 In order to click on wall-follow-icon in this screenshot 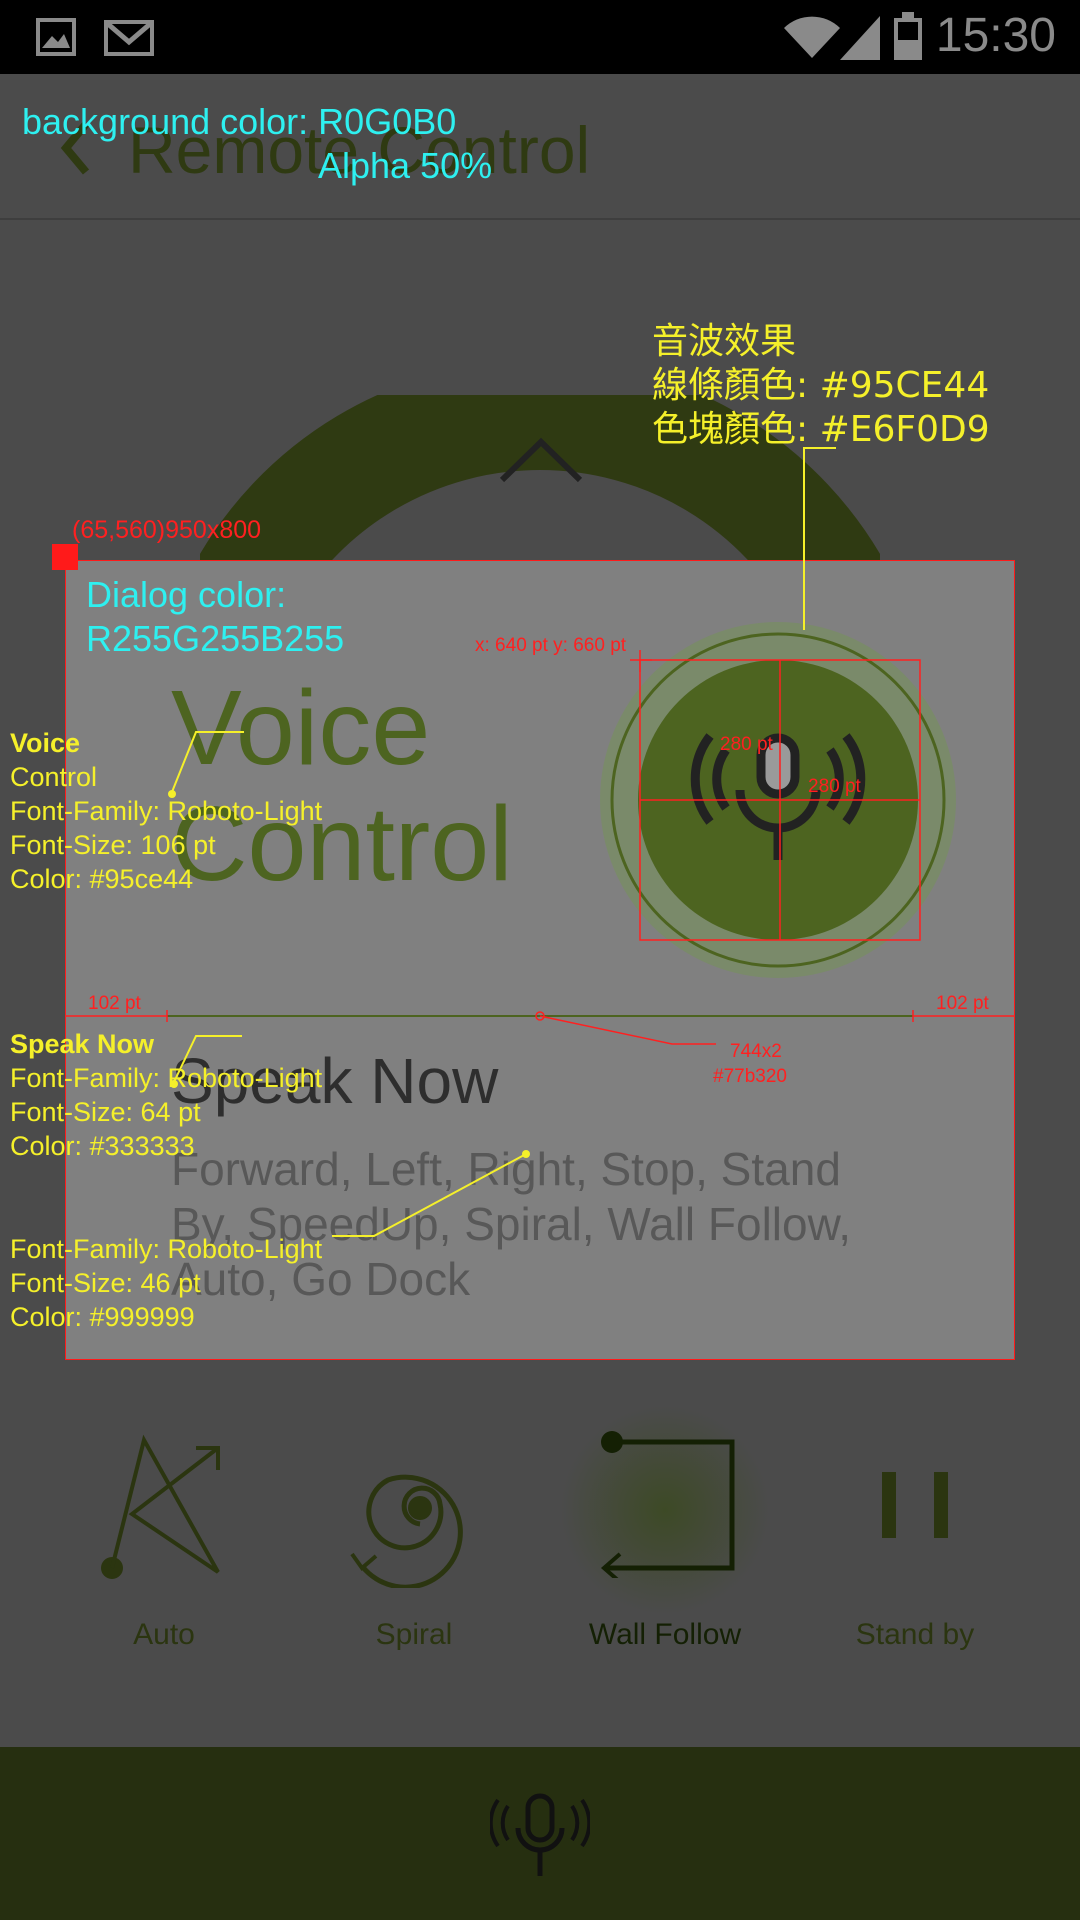, I will do `click(666, 1503)`.